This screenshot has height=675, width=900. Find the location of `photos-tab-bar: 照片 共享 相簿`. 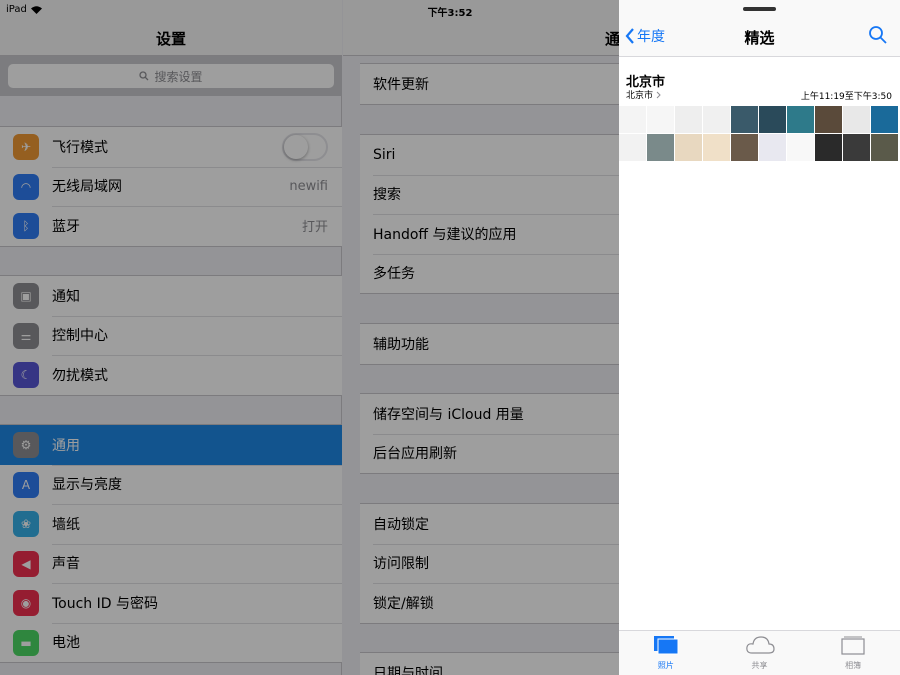

photos-tab-bar: 照片 共享 相簿 is located at coordinates (759, 652).